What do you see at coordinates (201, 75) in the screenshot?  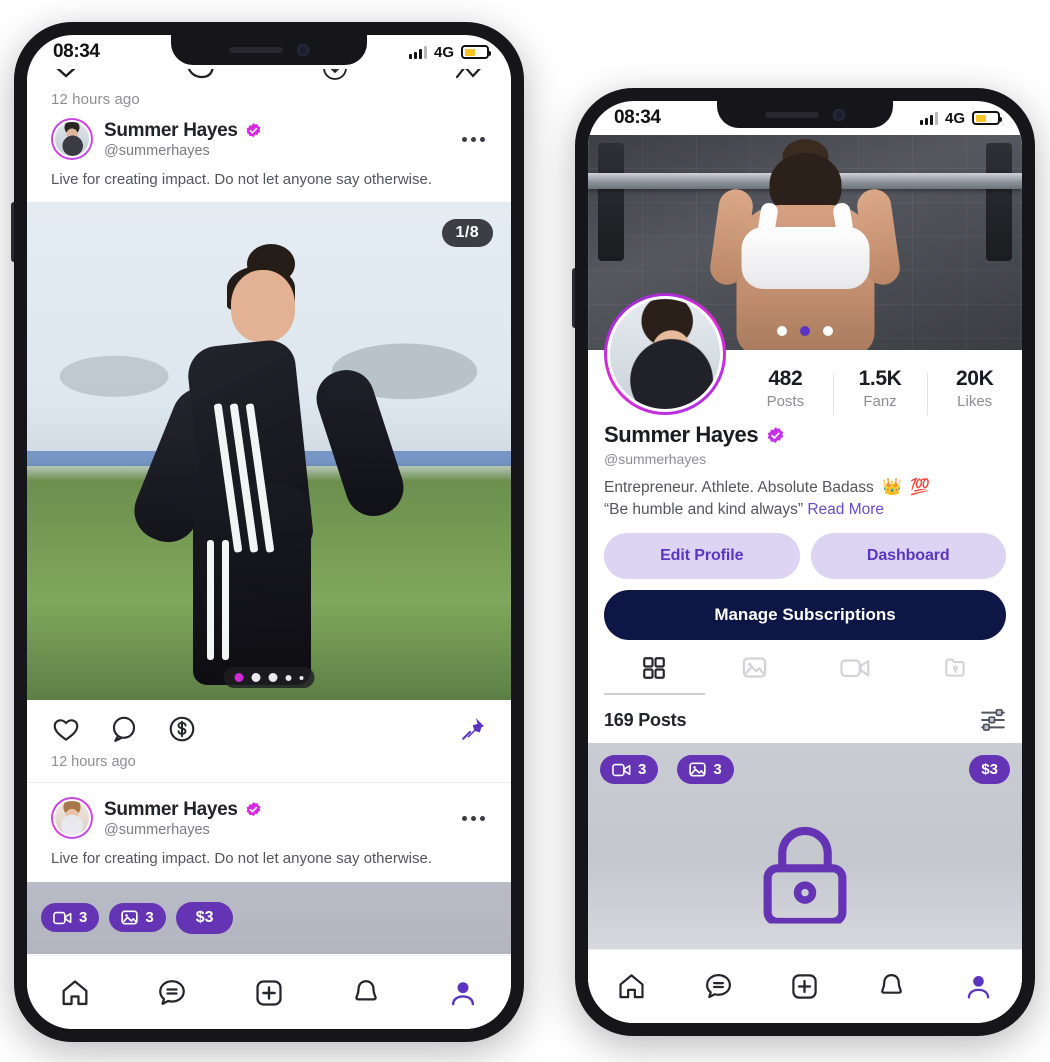 I see `notification-swoosh-icon` at bounding box center [201, 75].